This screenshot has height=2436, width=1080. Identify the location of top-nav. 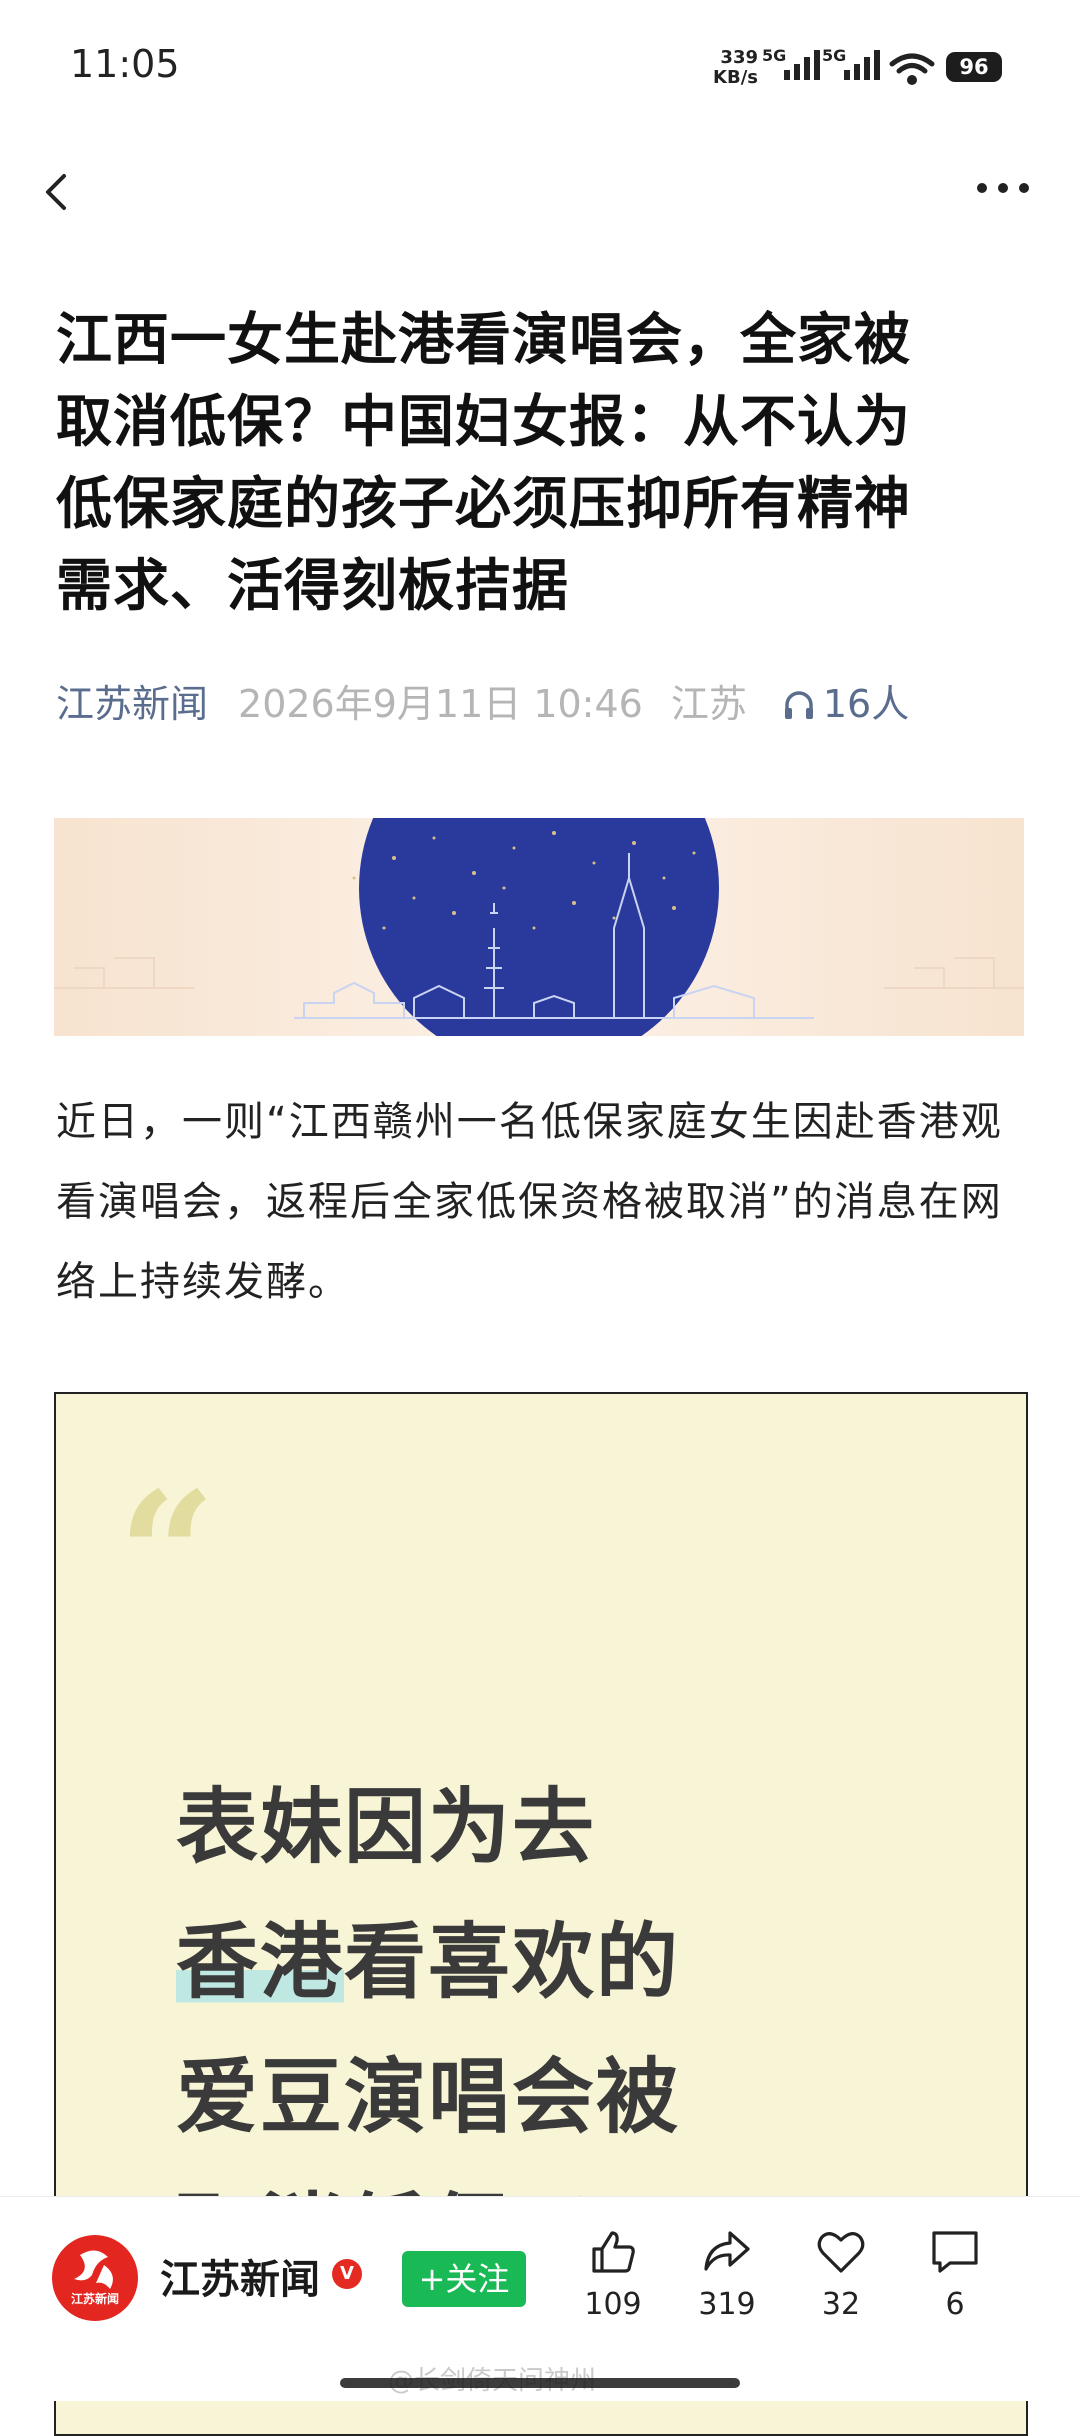
(540, 190).